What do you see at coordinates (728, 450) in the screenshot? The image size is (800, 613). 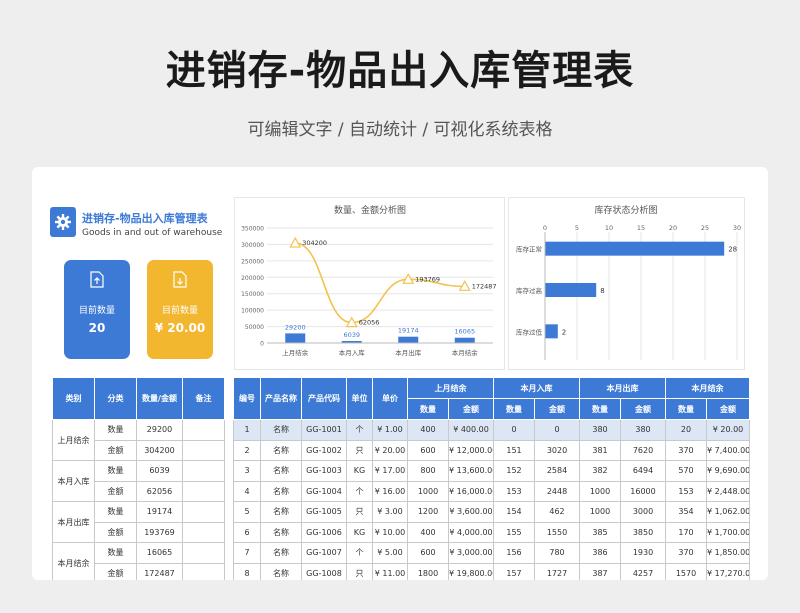 I see `table-cell: ¥ 7,400.00` at bounding box center [728, 450].